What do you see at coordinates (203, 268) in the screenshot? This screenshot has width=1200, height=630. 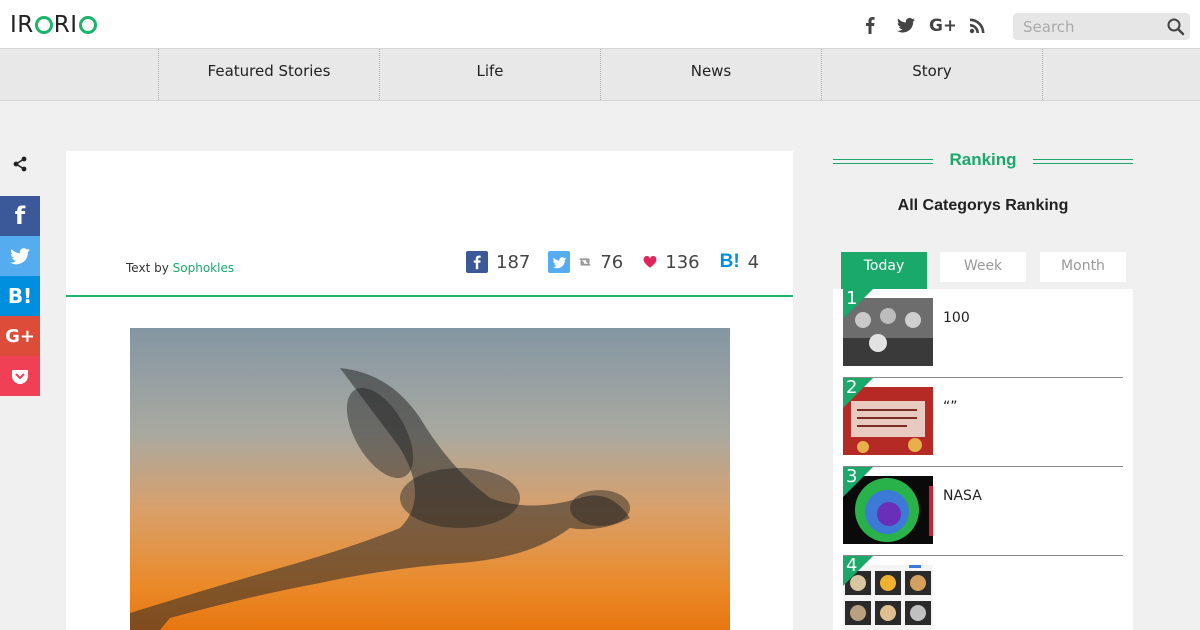 I see `author-link: Sophokles` at bounding box center [203, 268].